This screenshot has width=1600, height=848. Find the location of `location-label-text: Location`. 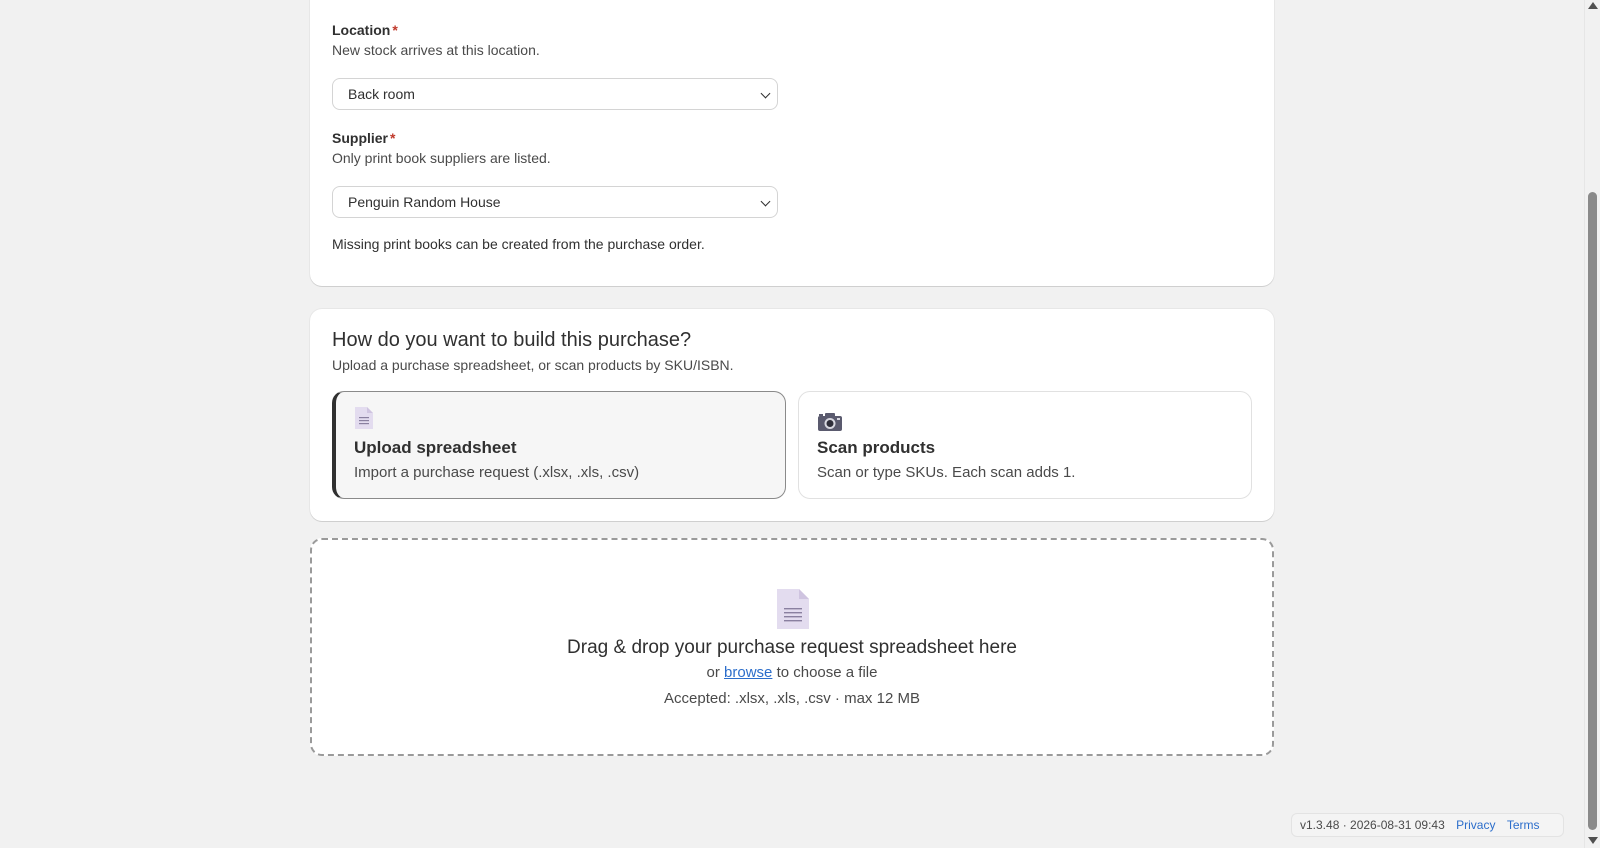

location-label-text: Location is located at coordinates (361, 30).